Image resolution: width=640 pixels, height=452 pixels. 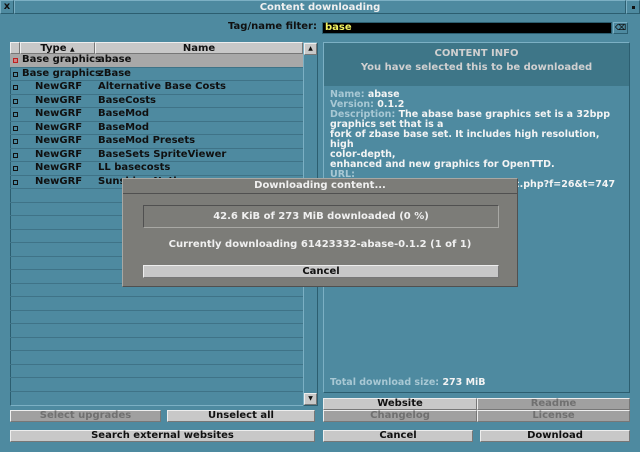 I want to click on window-title: Content downloading, so click(x=320, y=7).